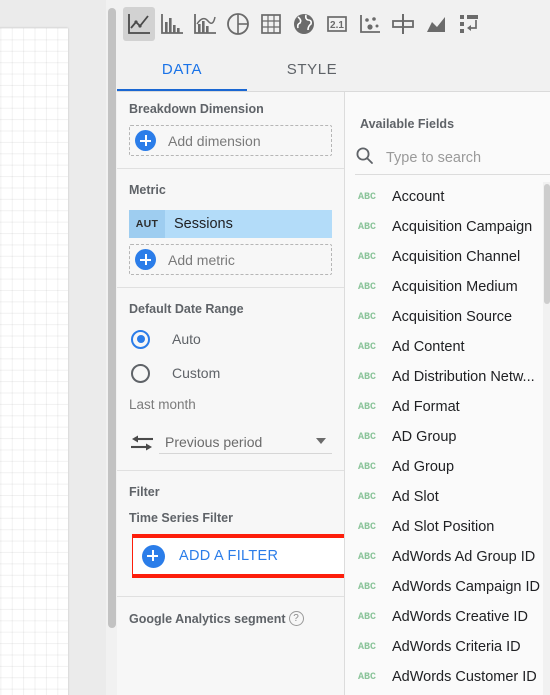  I want to click on field-list-item: ABC Ad Content, so click(447, 347).